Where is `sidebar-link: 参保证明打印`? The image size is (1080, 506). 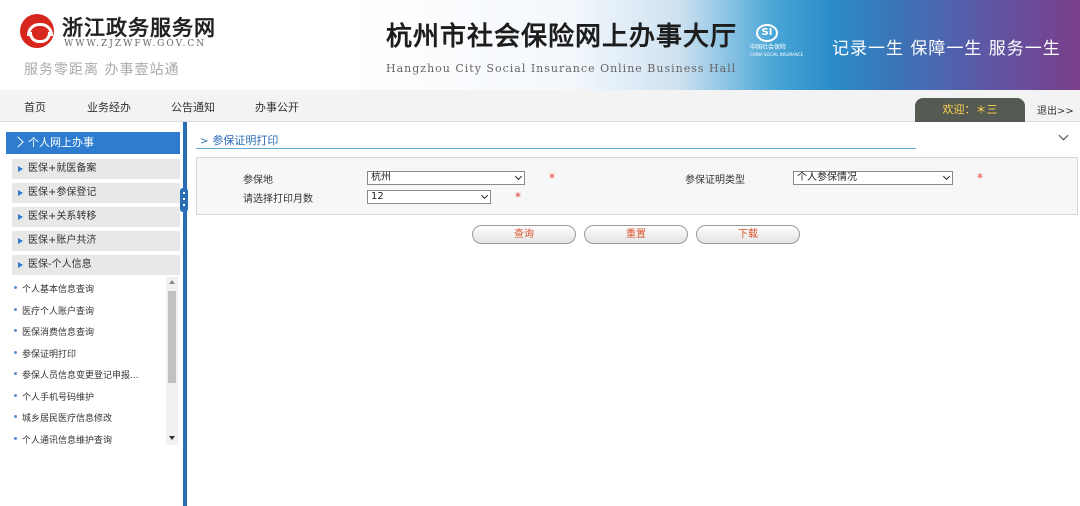
sidebar-link: 参保证明打印 is located at coordinates (45, 353).